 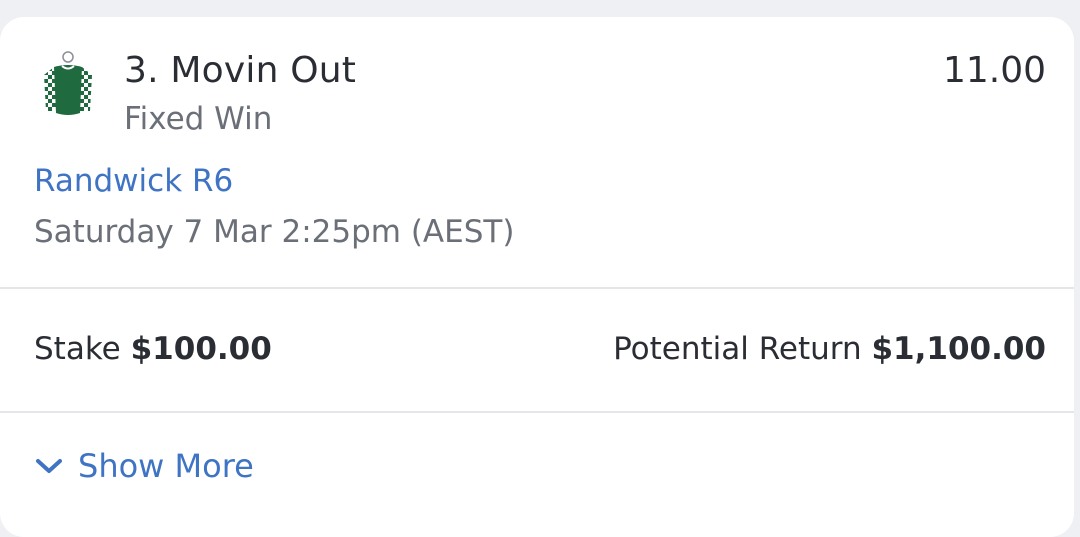 I want to click on potential-return-row: Potential Return $1,100.00, so click(x=829, y=349).